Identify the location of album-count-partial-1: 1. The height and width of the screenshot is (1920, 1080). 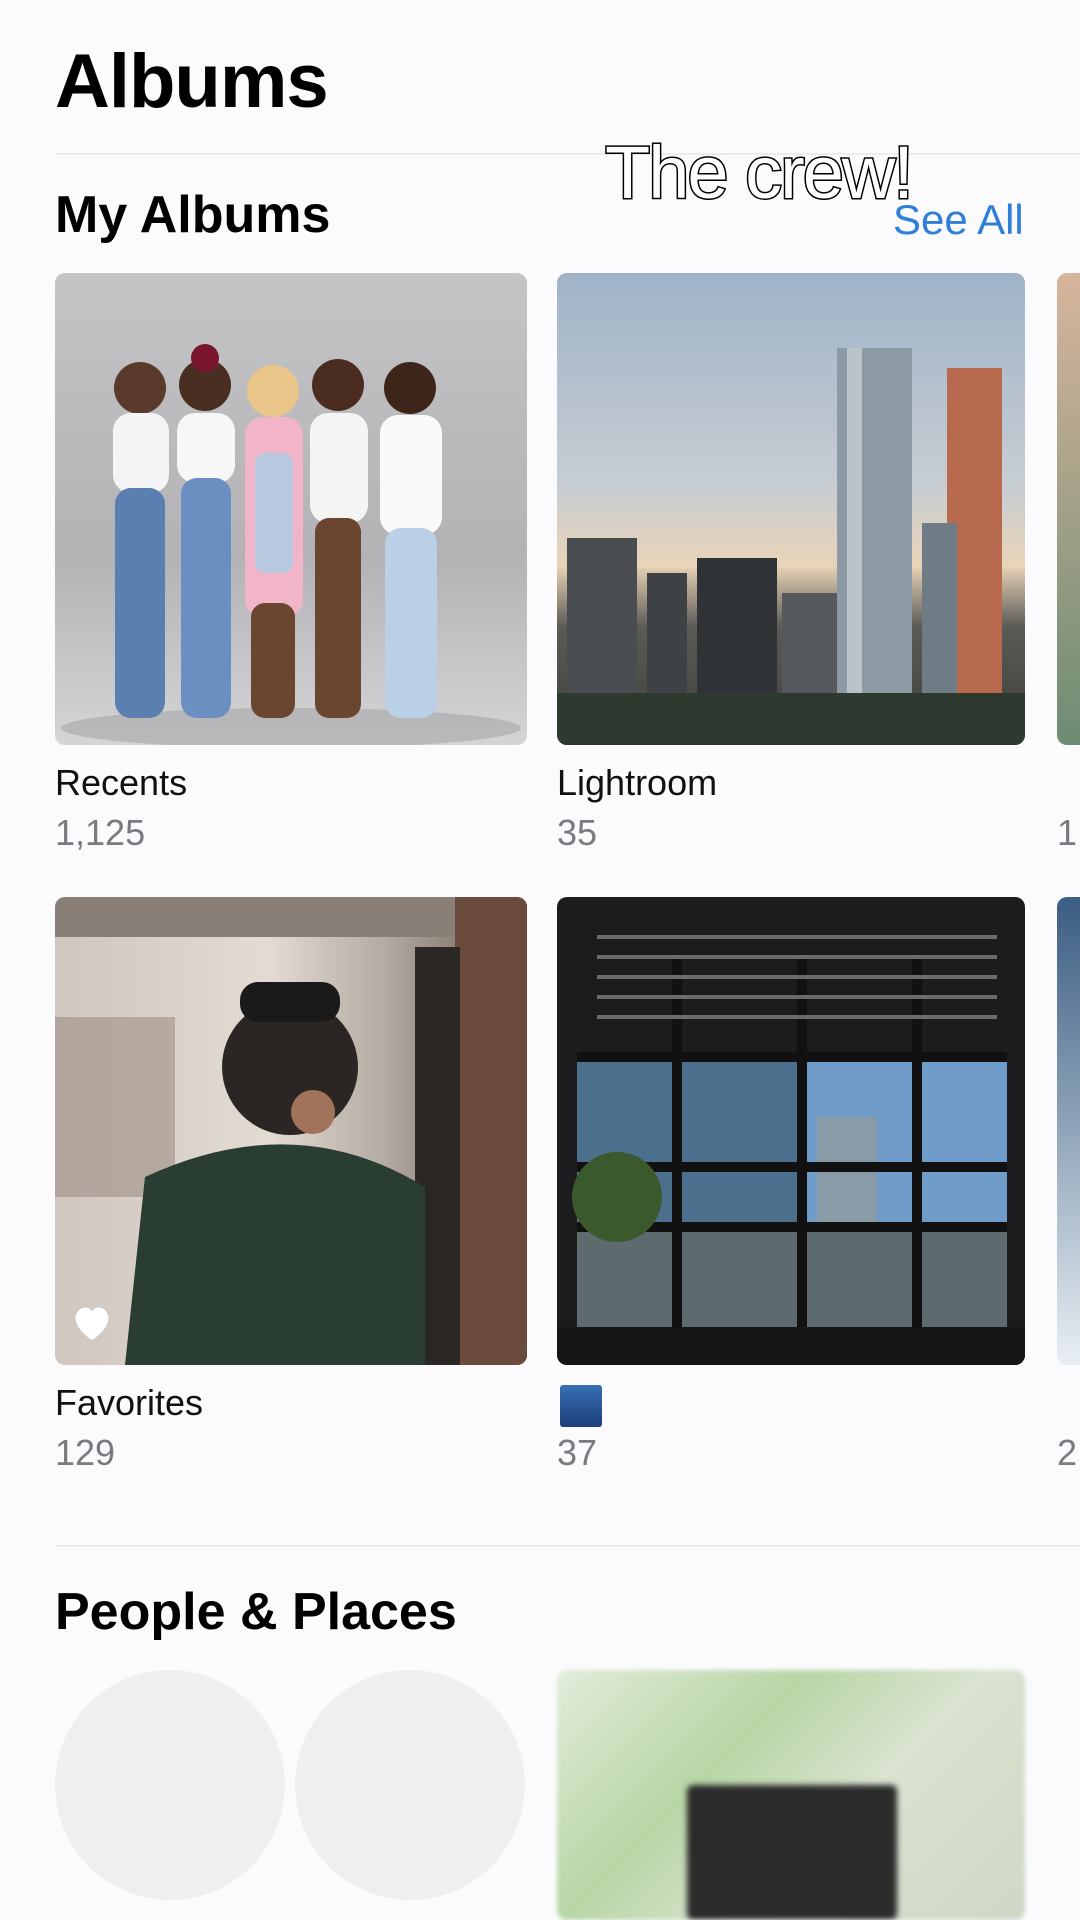
(1067, 832).